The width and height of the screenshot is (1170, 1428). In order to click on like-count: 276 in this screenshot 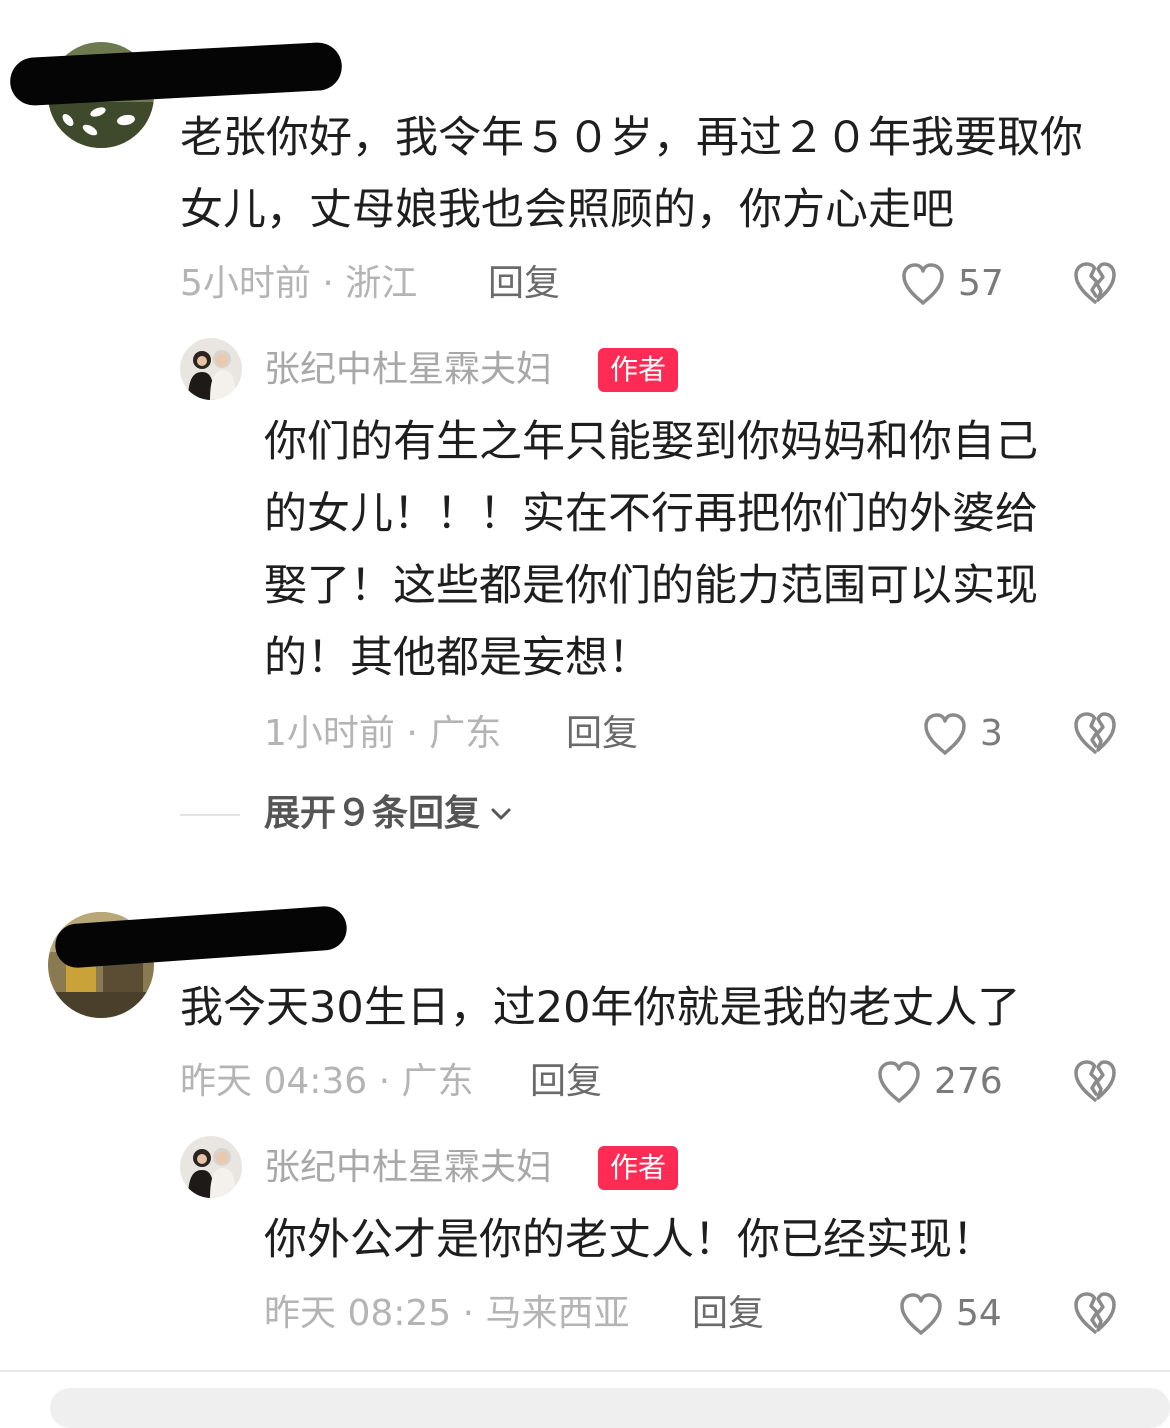, I will do `click(968, 1081)`.